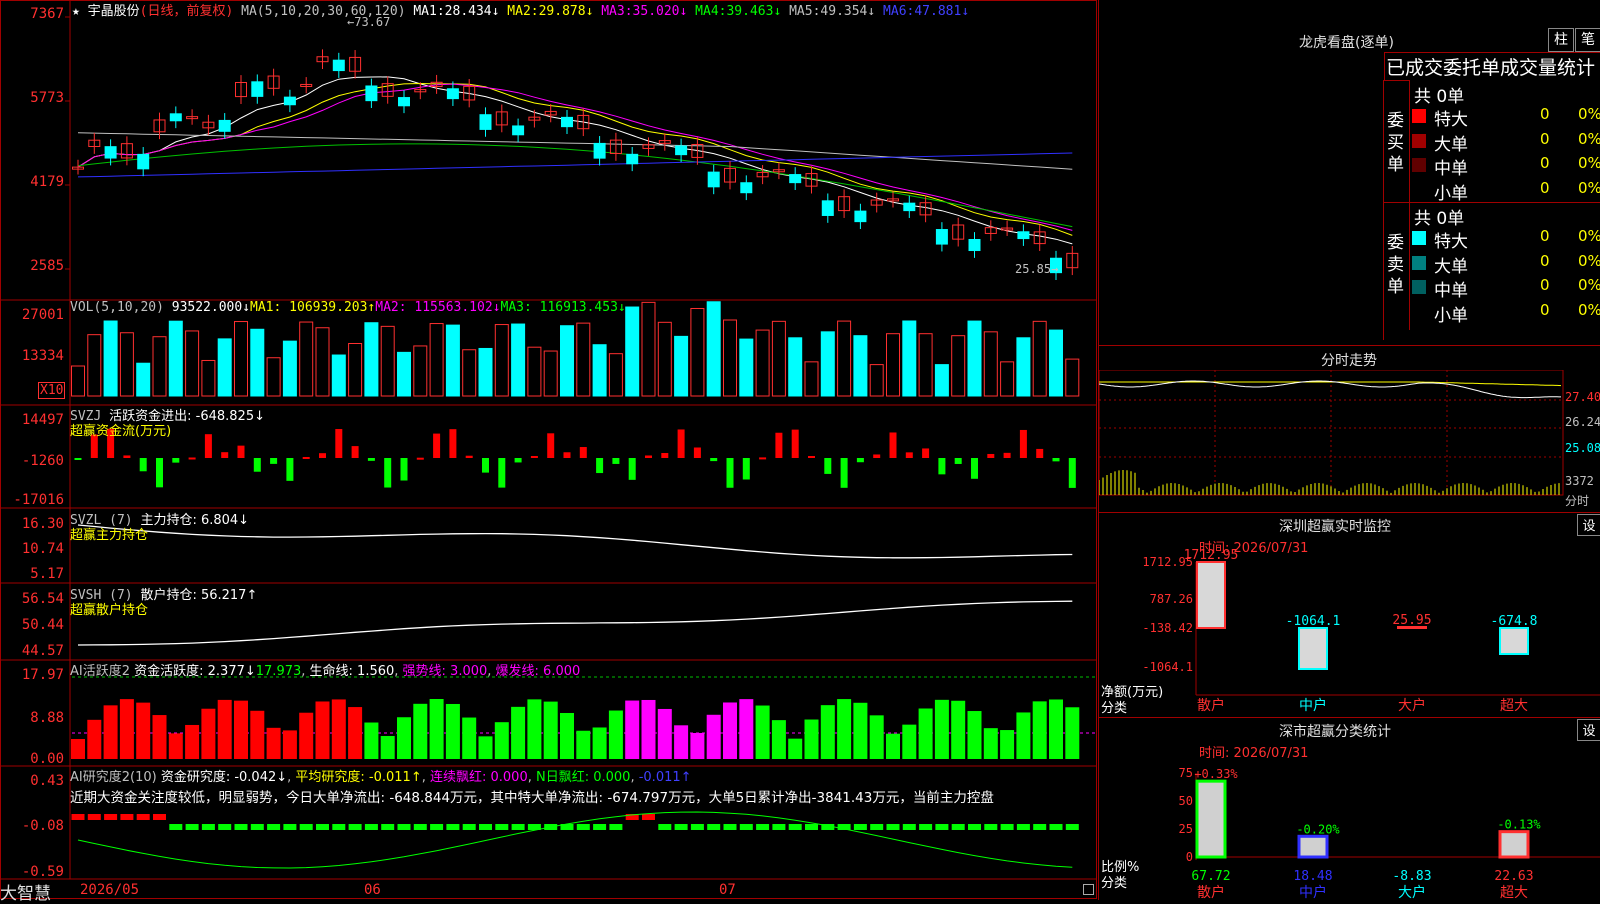 The height and width of the screenshot is (904, 1600). Describe the element at coordinates (1506, 239) in the screenshot. I see `sell-row: 特大 0 0%` at that location.